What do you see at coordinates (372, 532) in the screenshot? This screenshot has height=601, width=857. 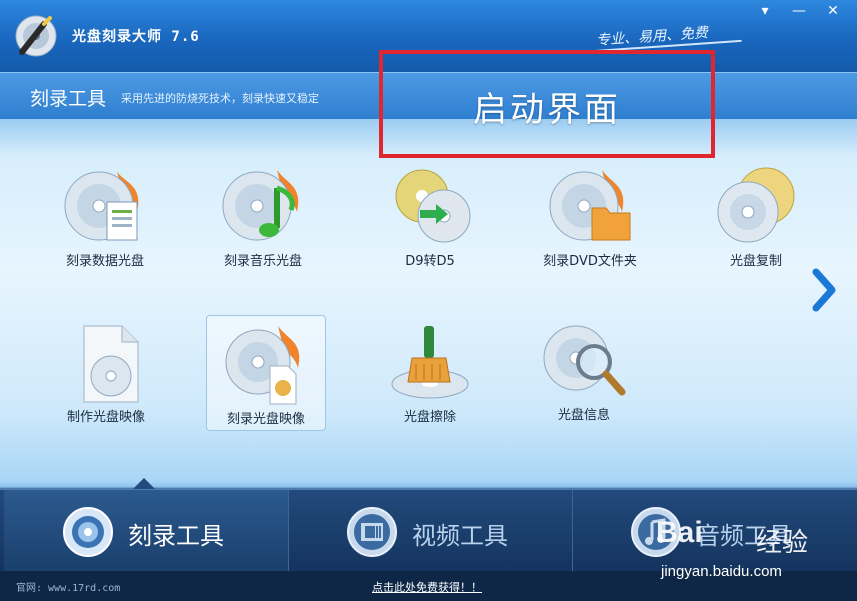 I see `film-icon` at bounding box center [372, 532].